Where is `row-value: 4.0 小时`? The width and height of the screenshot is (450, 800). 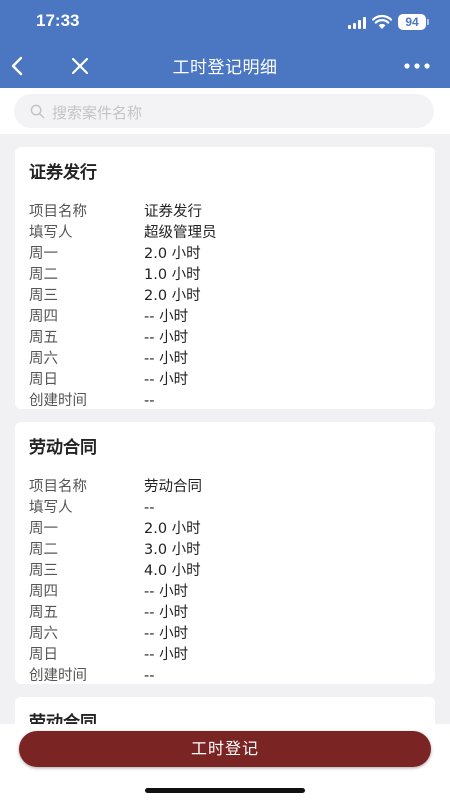 row-value: 4.0 小时 is located at coordinates (172, 571).